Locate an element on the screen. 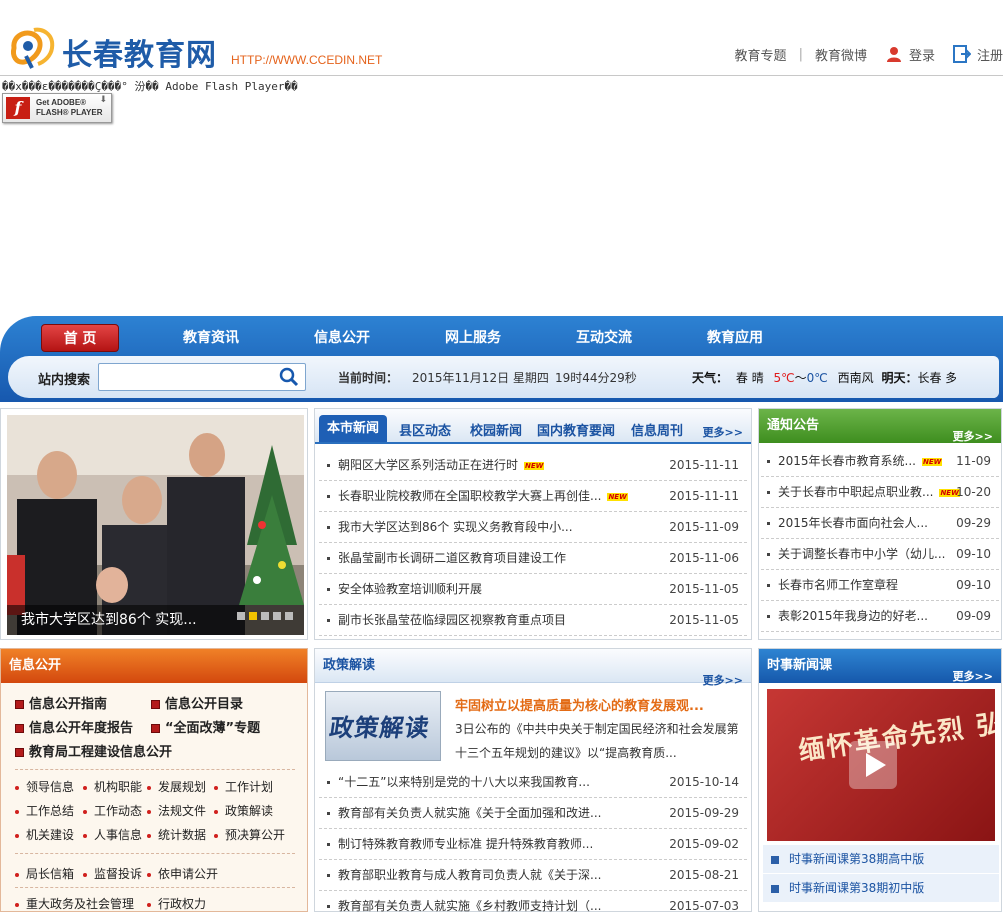 Image resolution: width=1003 pixels, height=912 pixels. info-link: 政策解读 is located at coordinates (243, 810).